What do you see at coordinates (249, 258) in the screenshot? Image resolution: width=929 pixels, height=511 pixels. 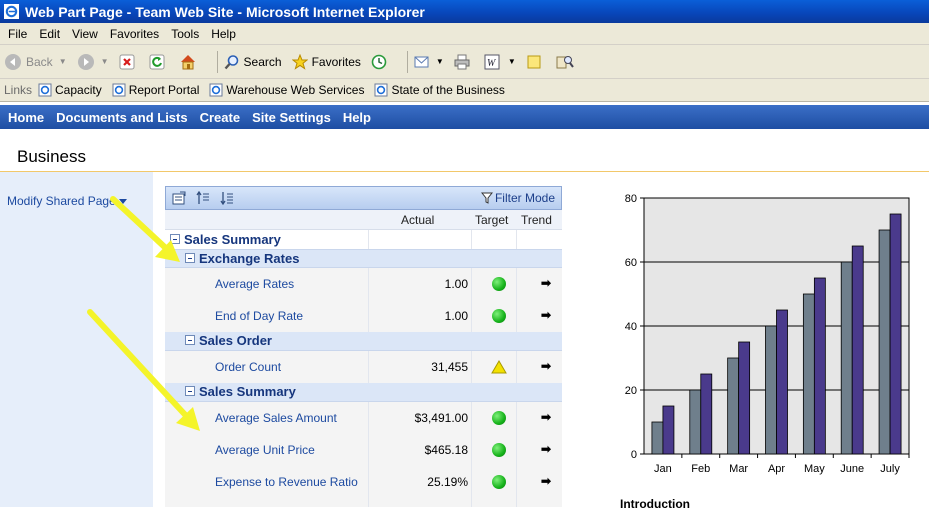 I see `group-label: Exchange Rates` at bounding box center [249, 258].